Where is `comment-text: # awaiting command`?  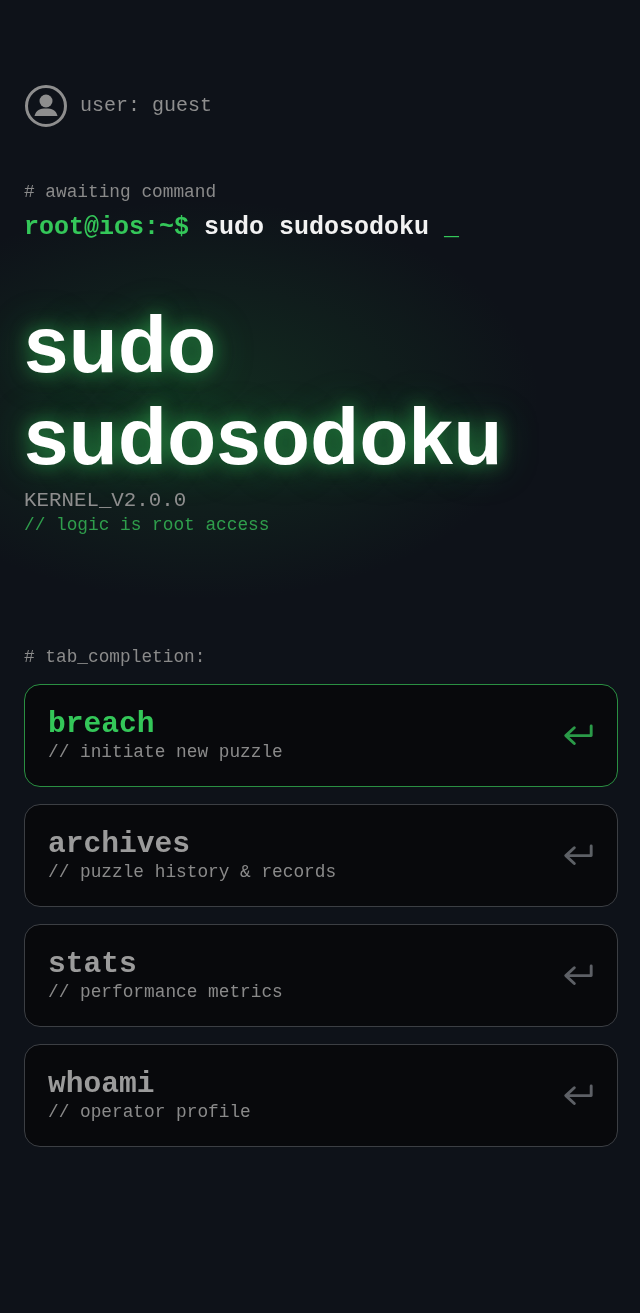 comment-text: # awaiting command is located at coordinates (121, 193).